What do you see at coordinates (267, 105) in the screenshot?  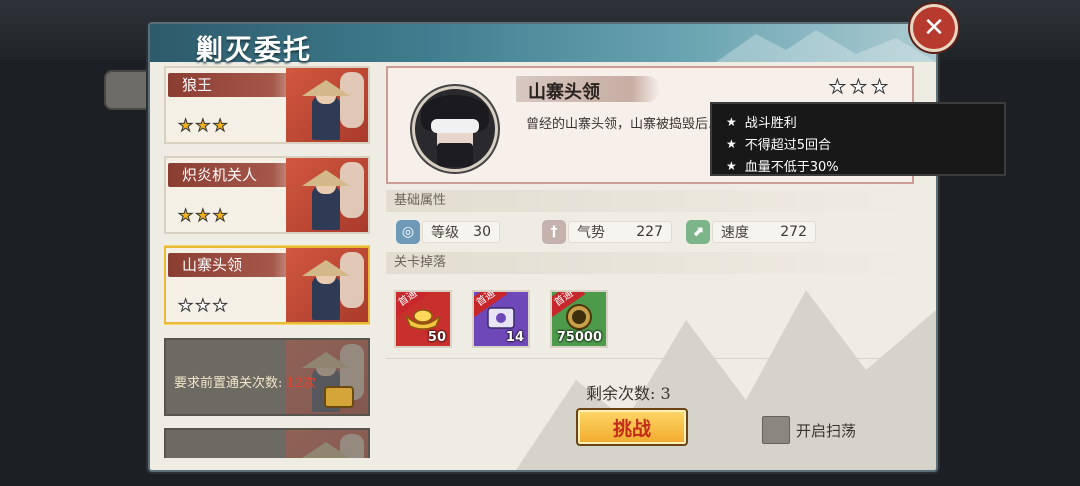 I see `mission-card-0: 狼王 ★★★` at bounding box center [267, 105].